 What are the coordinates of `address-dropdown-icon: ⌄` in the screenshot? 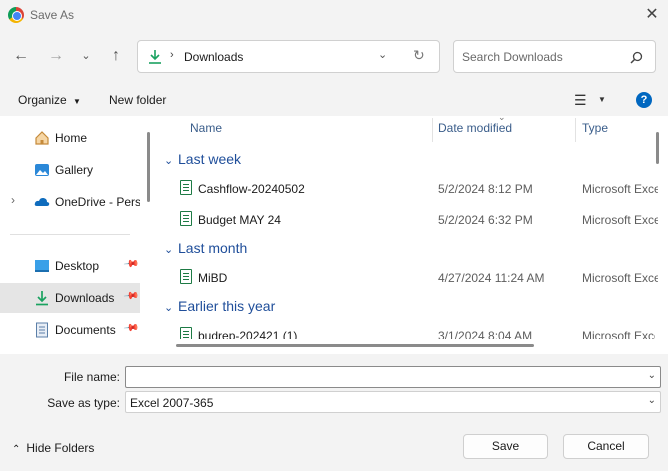 It's located at (382, 54).